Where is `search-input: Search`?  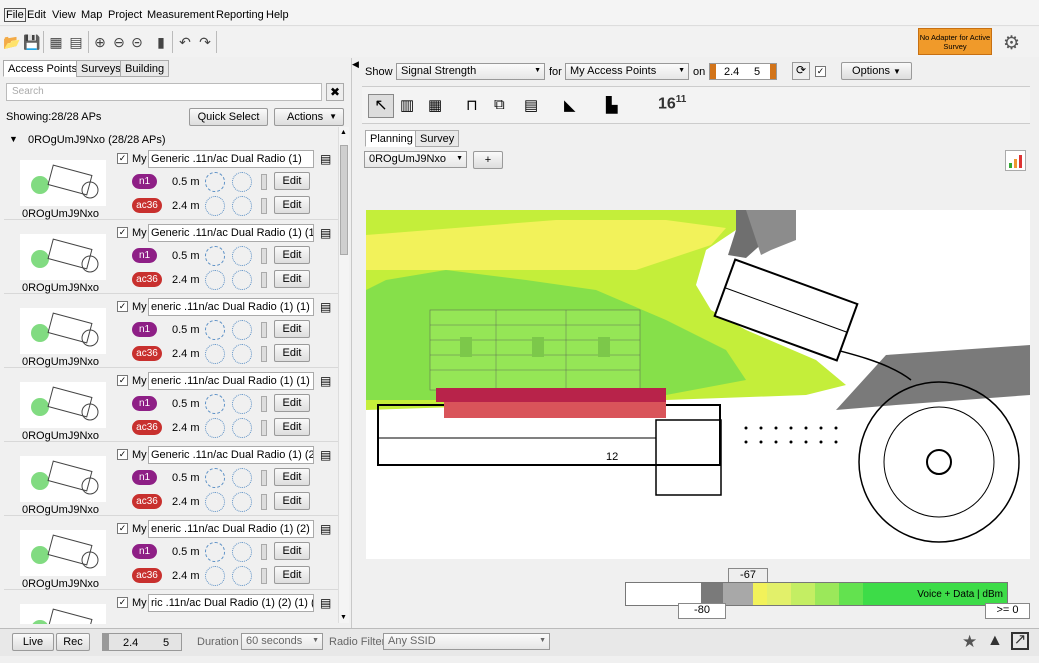
search-input: Search is located at coordinates (164, 92).